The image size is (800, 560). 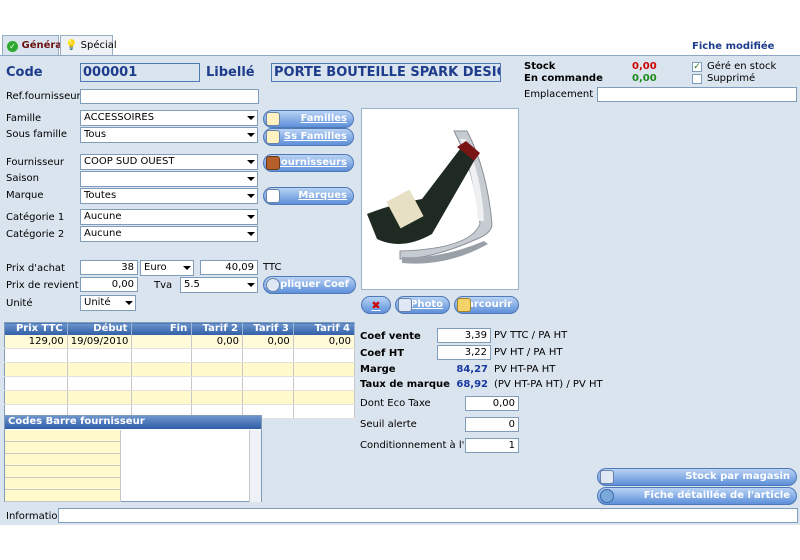 I want to click on prix-achat-ttc-field: 40,09, so click(x=229, y=267).